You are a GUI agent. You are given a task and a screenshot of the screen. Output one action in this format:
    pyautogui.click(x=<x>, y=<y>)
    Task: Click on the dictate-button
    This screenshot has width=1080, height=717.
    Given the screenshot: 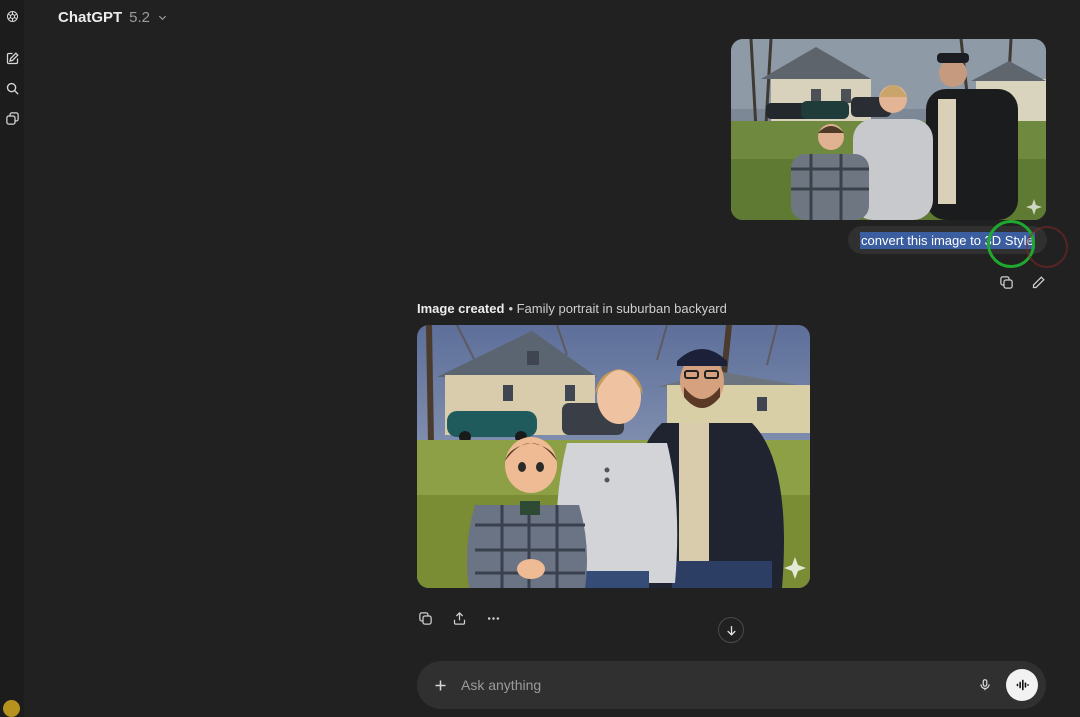 What is the action you would take?
    pyautogui.click(x=985, y=685)
    